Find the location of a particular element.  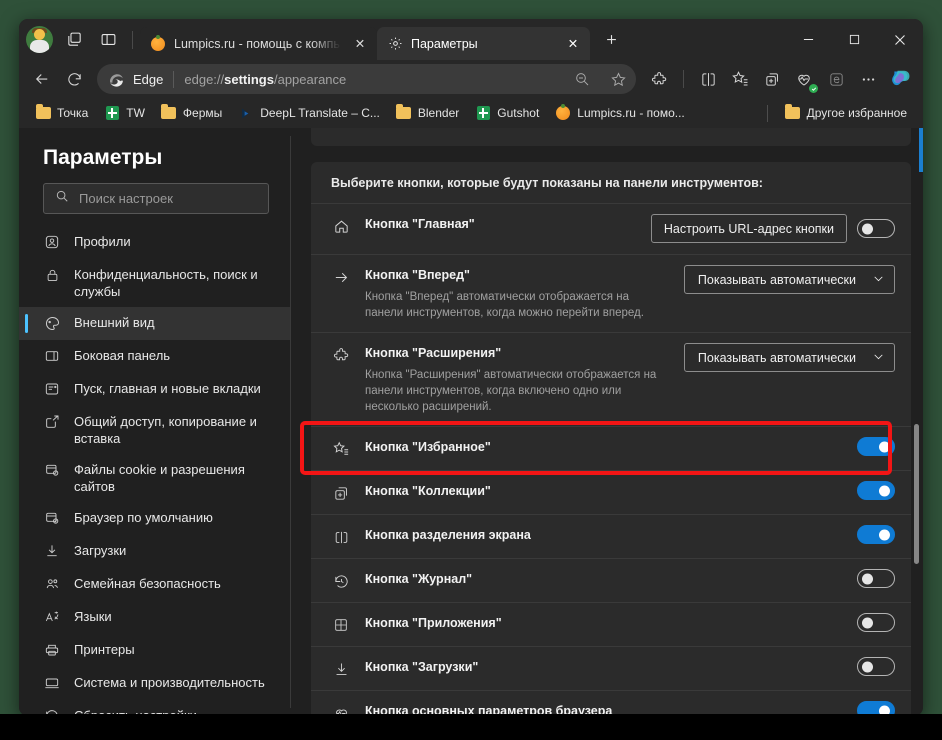

ie-mode-icon is located at coordinates (836, 79).